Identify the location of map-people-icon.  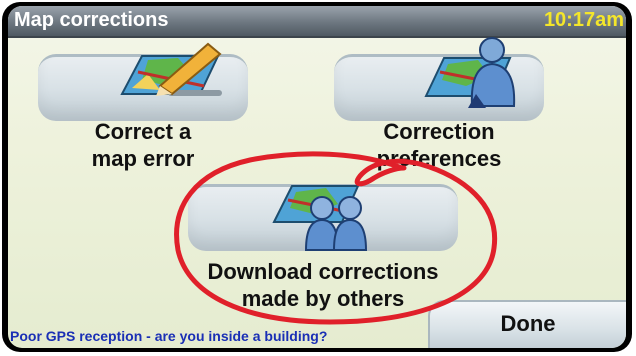
(320, 218).